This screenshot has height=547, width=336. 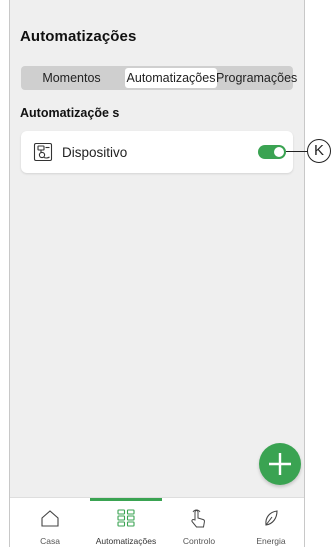 What do you see at coordinates (50, 518) in the screenshot?
I see `home-icon` at bounding box center [50, 518].